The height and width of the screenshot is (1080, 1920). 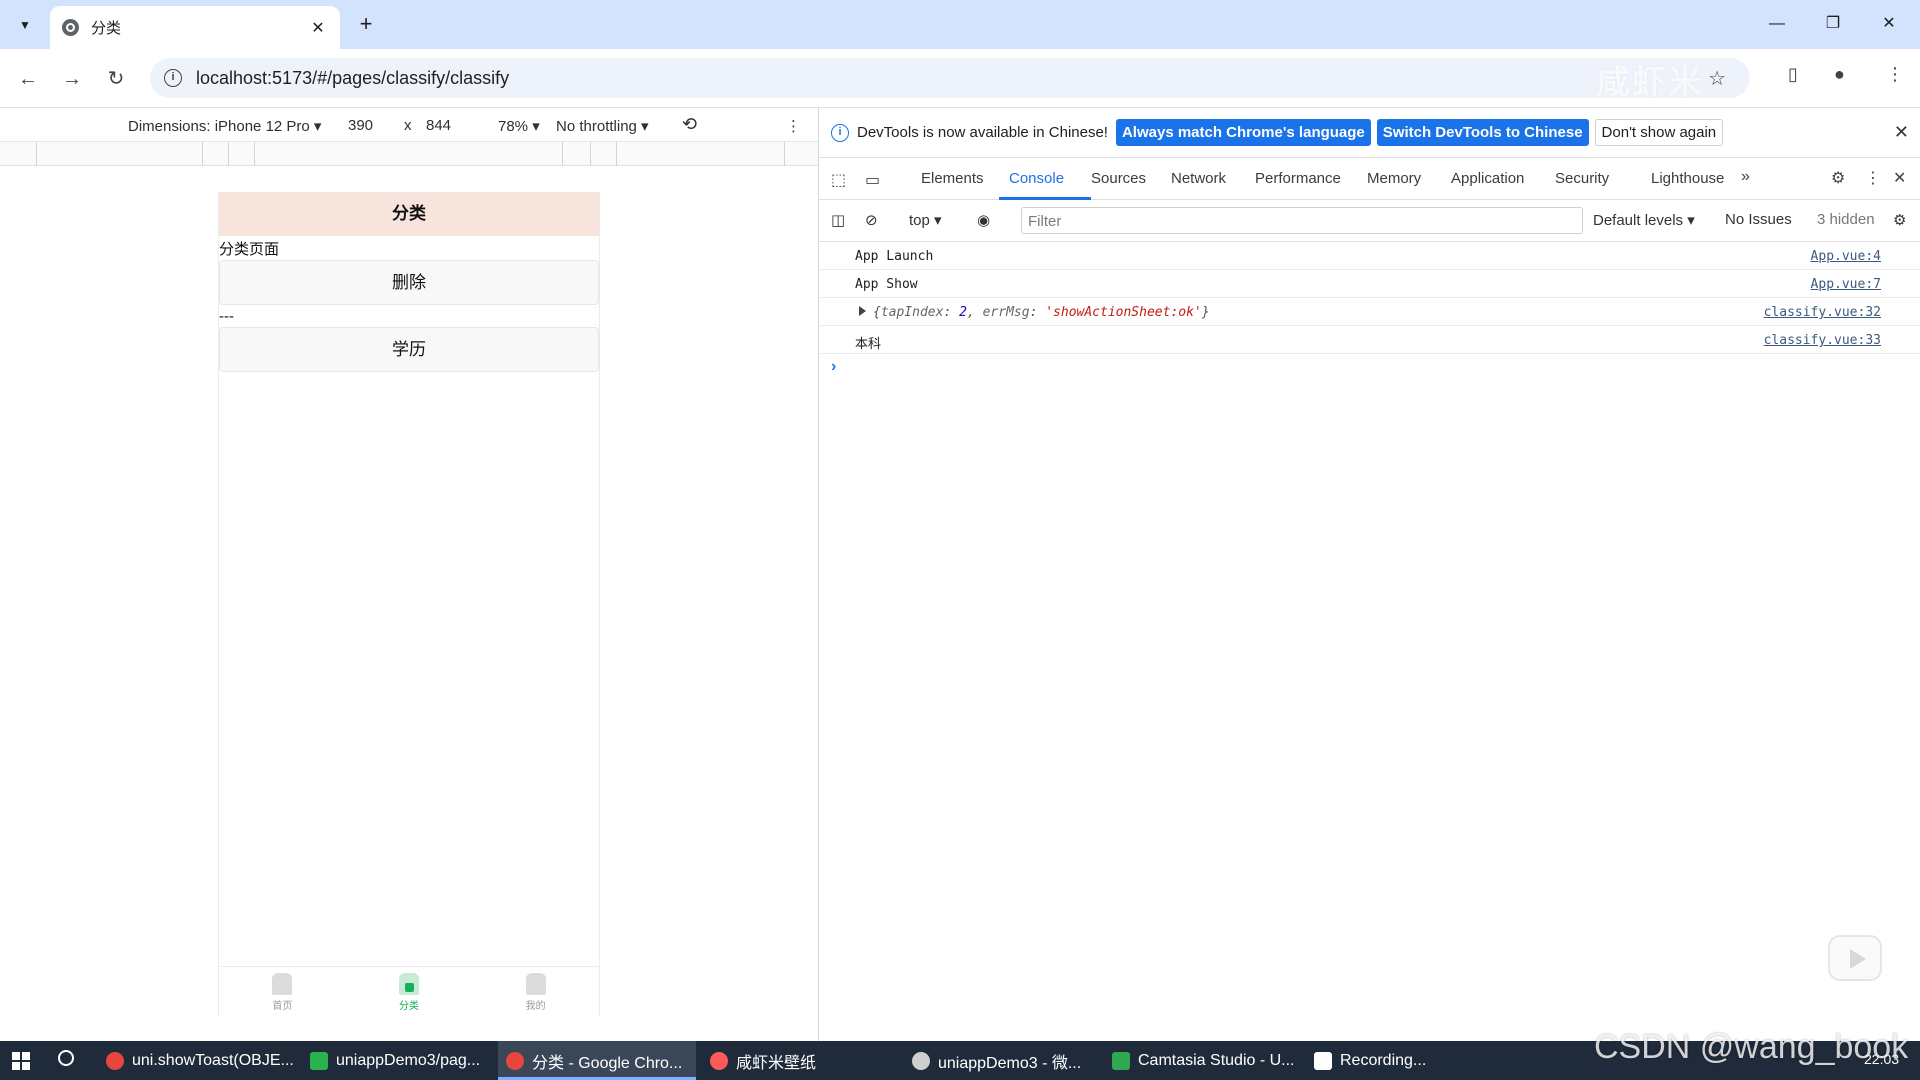 I want to click on tabbar-item-classify: 分类, so click(x=409, y=991).